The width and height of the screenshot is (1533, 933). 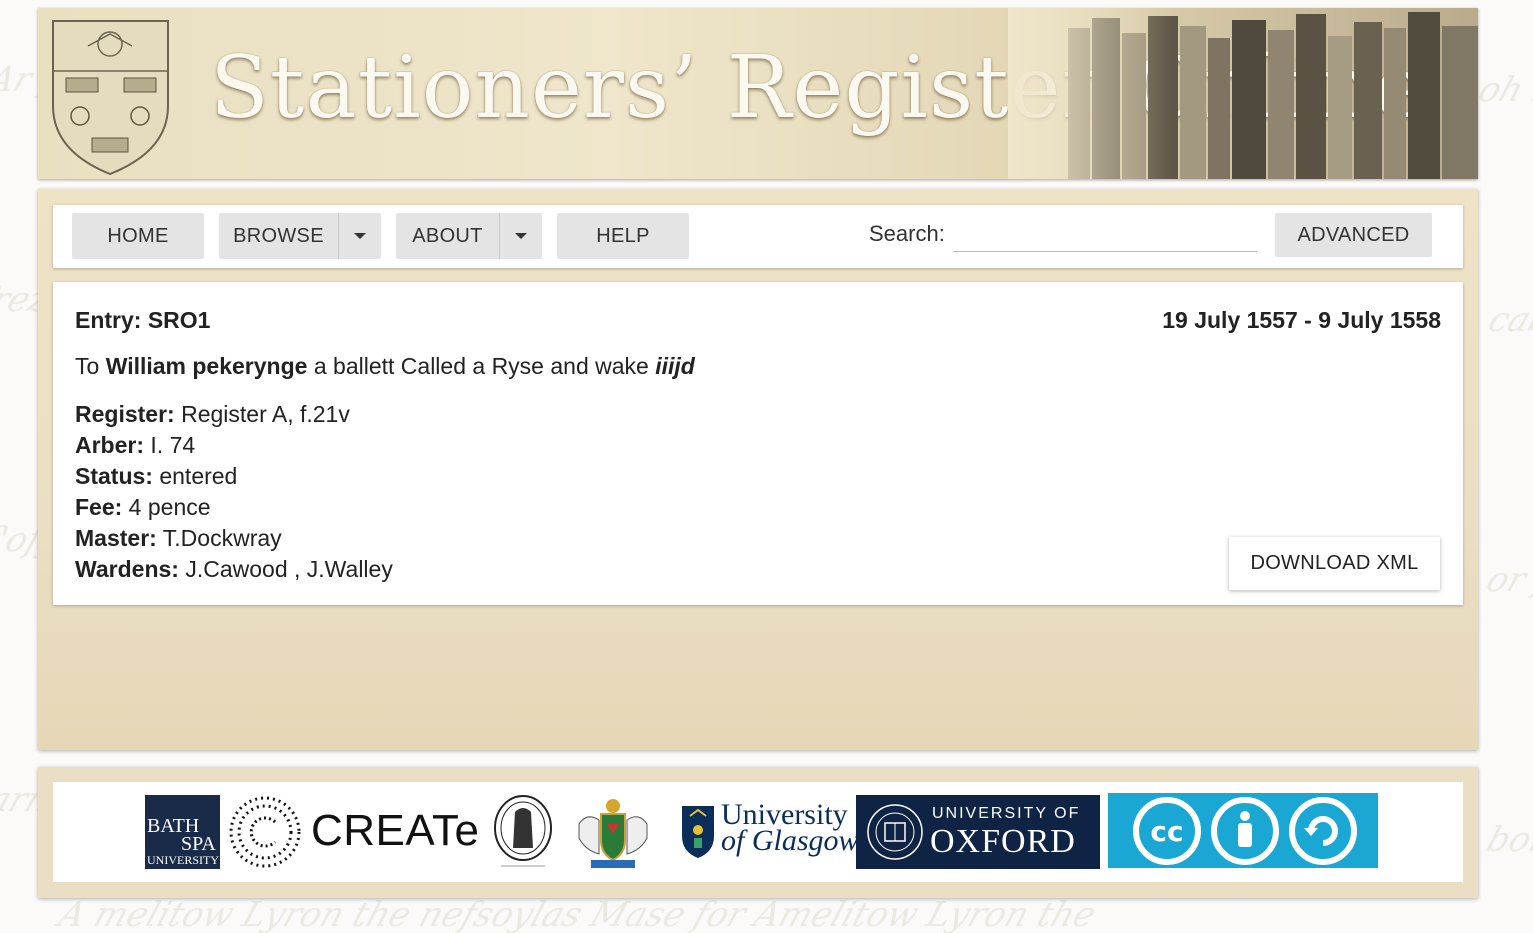 What do you see at coordinates (907, 233) in the screenshot?
I see `search-label: Search:` at bounding box center [907, 233].